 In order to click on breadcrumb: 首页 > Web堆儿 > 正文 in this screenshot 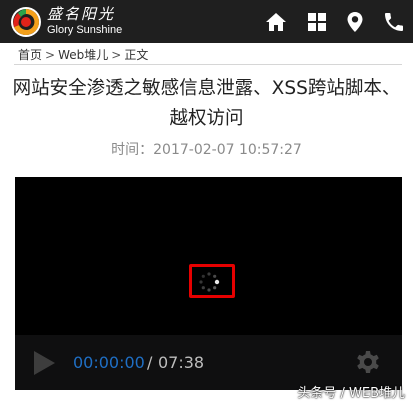, I will do `click(83, 55)`.